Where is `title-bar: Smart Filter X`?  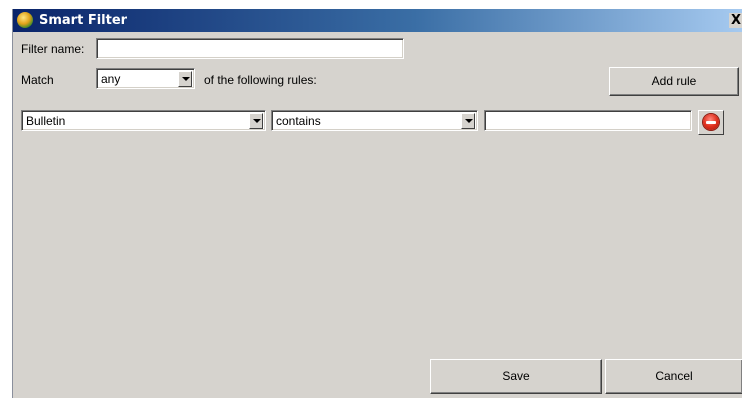 title-bar: Smart Filter X is located at coordinates (377, 20).